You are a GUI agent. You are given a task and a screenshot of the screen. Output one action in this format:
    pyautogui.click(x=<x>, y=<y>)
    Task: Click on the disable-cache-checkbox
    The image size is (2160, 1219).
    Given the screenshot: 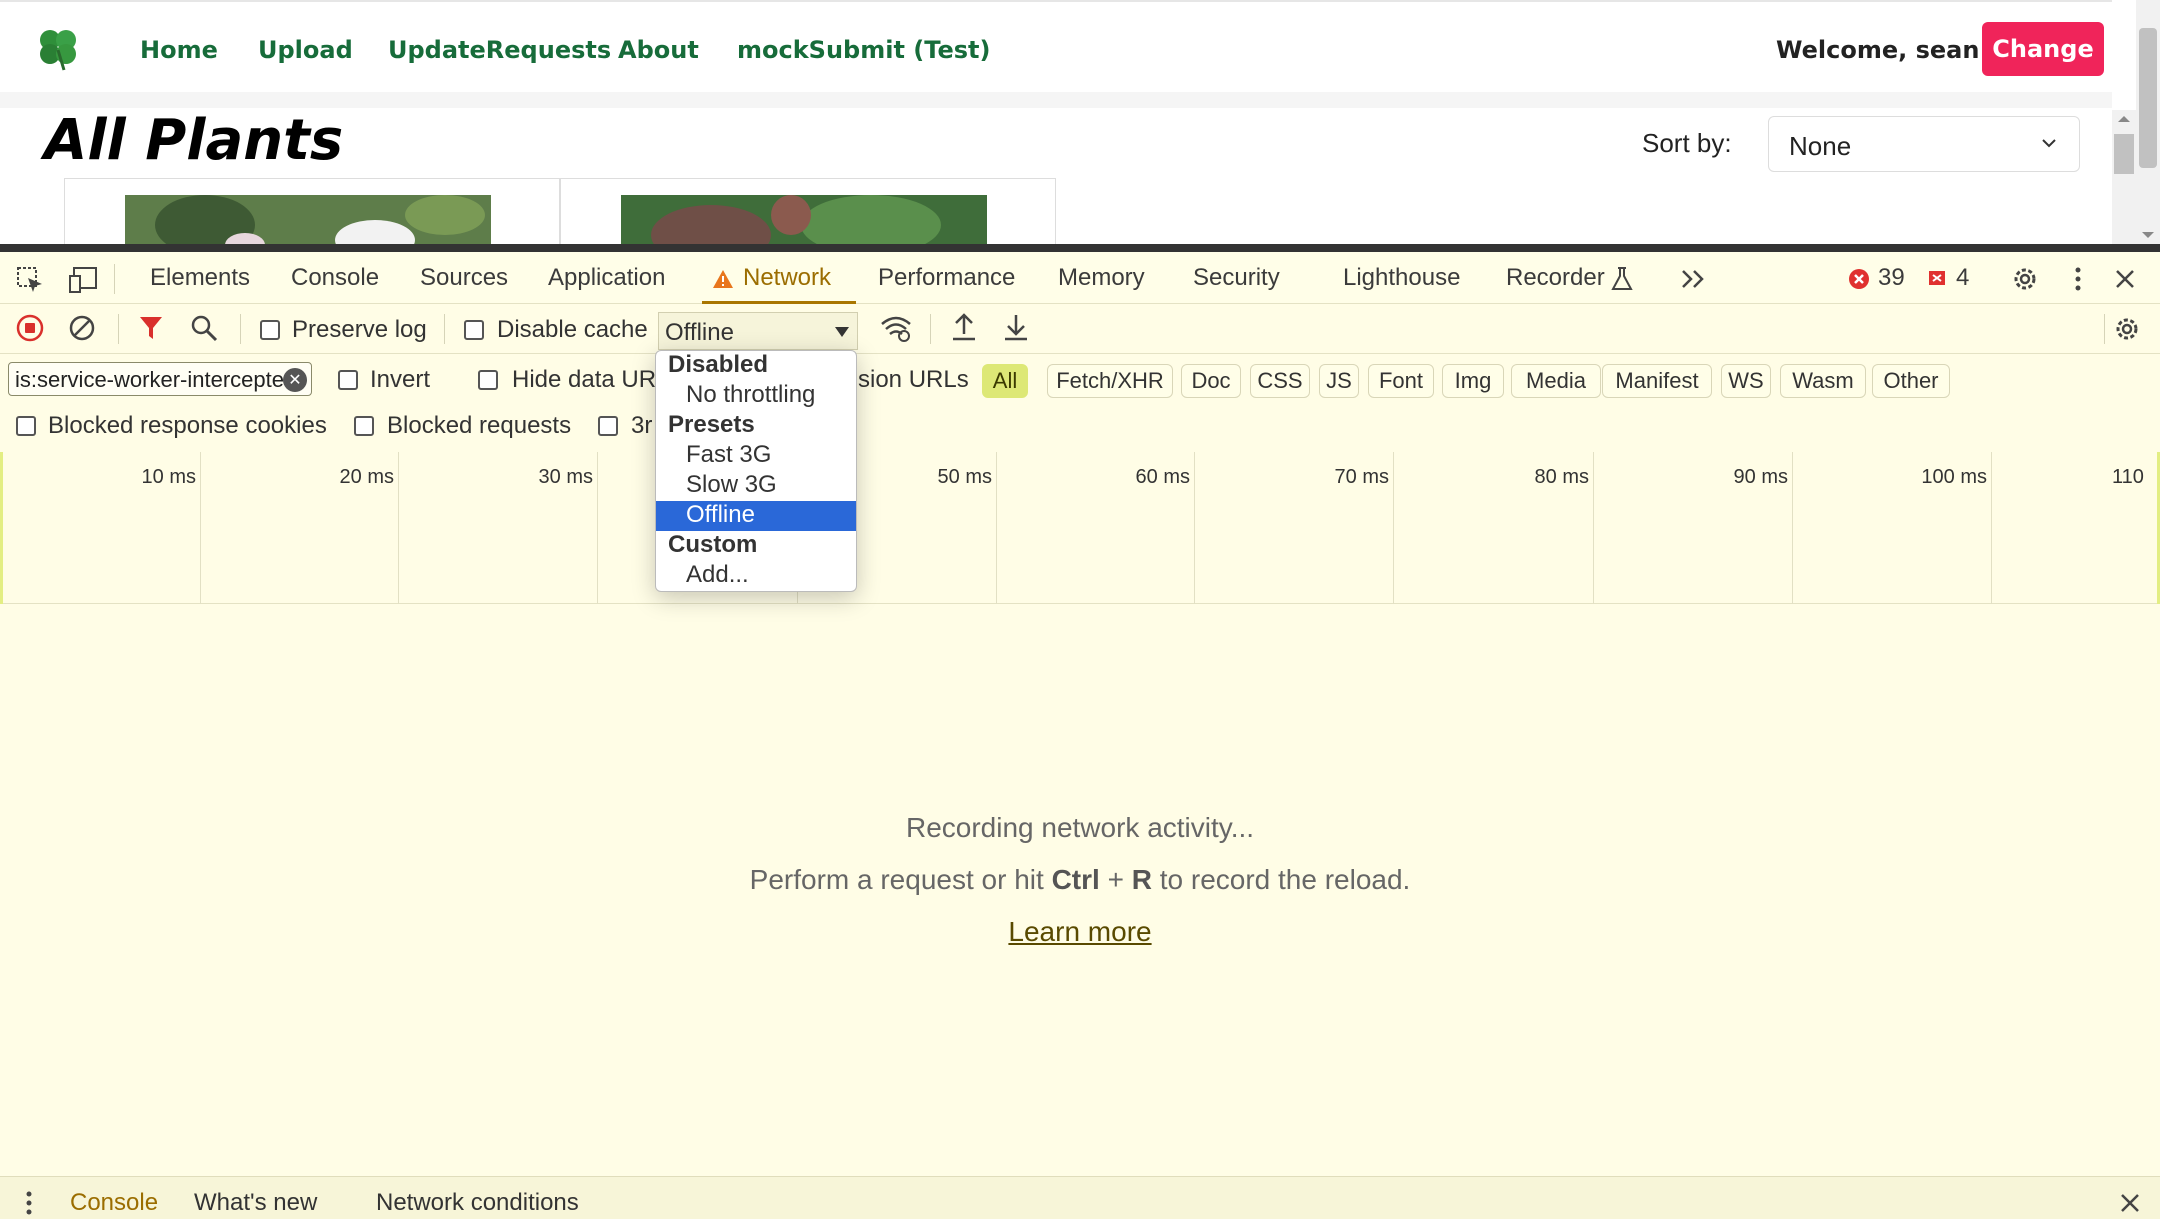 What is the action you would take?
    pyautogui.click(x=474, y=330)
    